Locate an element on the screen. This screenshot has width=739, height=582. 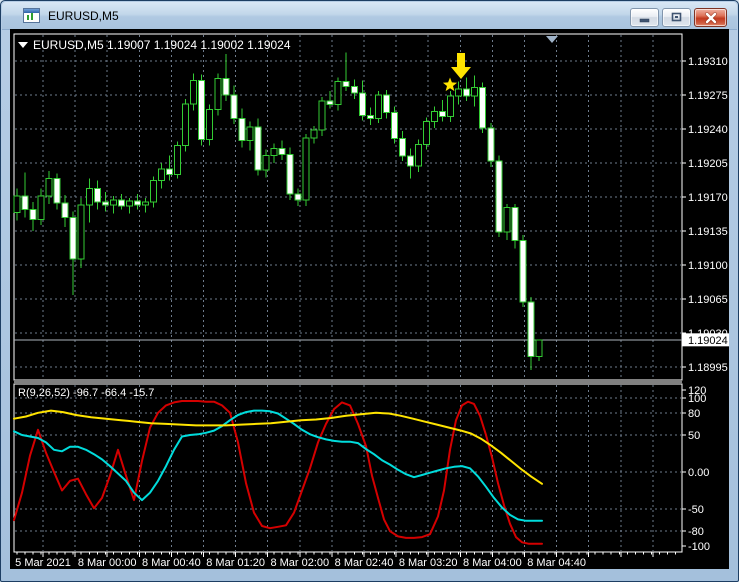
time-label: 8 Mar 03:20 is located at coordinates (428, 563).